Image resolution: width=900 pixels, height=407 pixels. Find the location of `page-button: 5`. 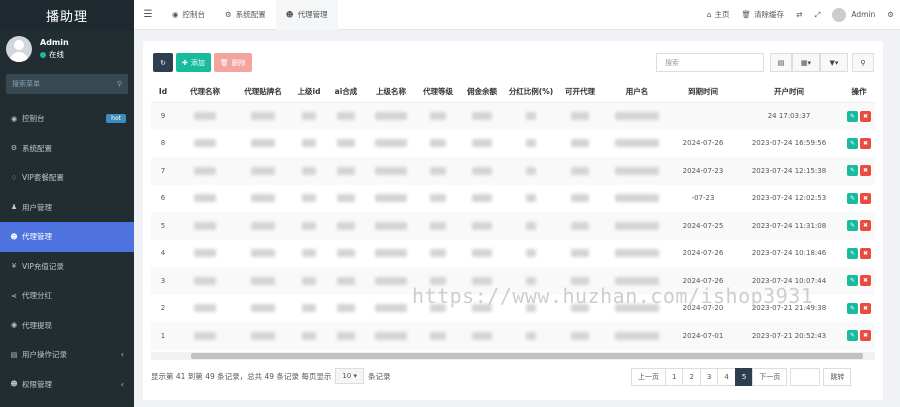

page-button: 5 is located at coordinates (744, 377).